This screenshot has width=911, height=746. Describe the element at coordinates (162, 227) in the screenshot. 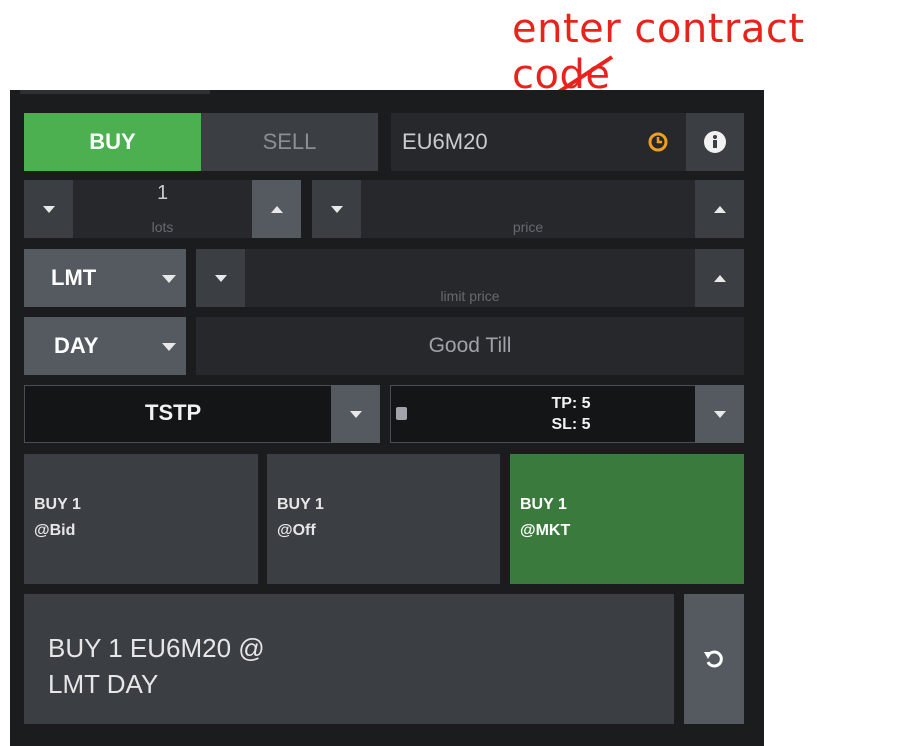

I see `lots-label: lots` at that location.